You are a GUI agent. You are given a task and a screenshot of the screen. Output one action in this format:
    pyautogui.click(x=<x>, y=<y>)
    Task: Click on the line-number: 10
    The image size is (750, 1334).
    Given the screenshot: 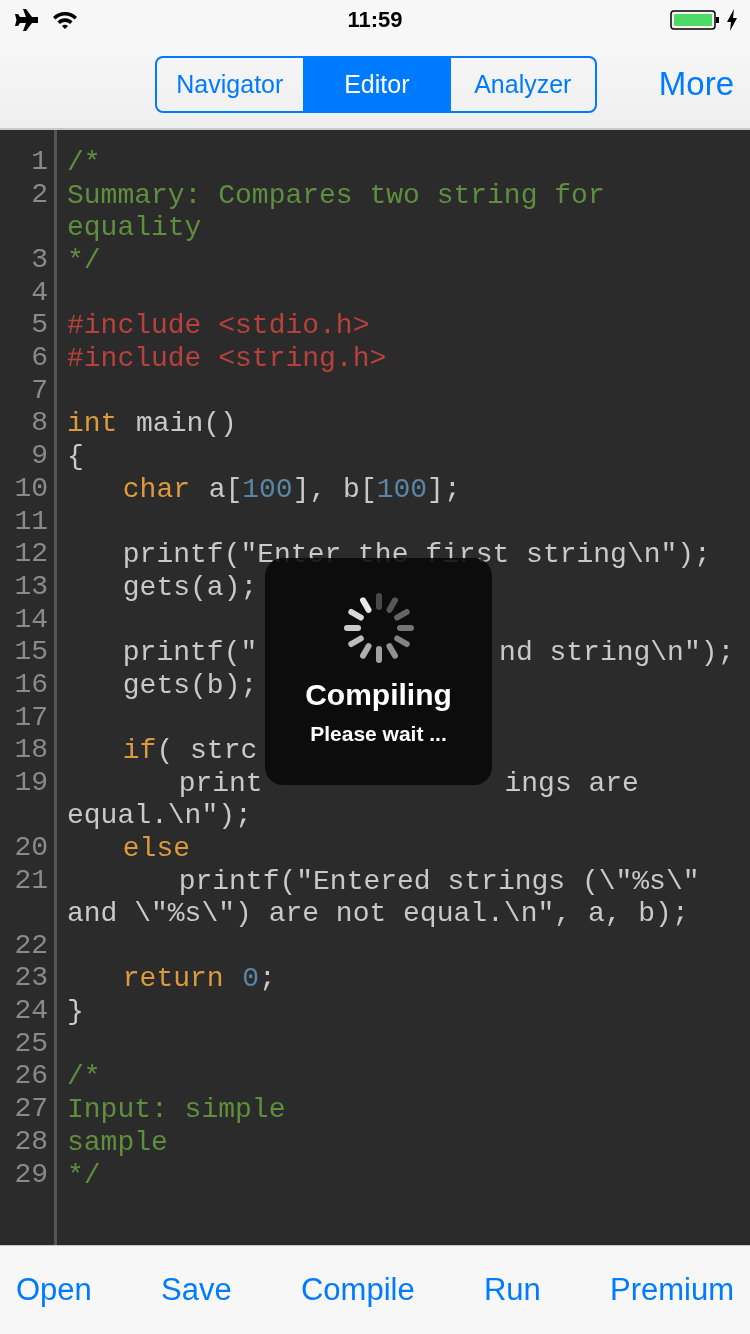 What is the action you would take?
    pyautogui.click(x=30, y=489)
    